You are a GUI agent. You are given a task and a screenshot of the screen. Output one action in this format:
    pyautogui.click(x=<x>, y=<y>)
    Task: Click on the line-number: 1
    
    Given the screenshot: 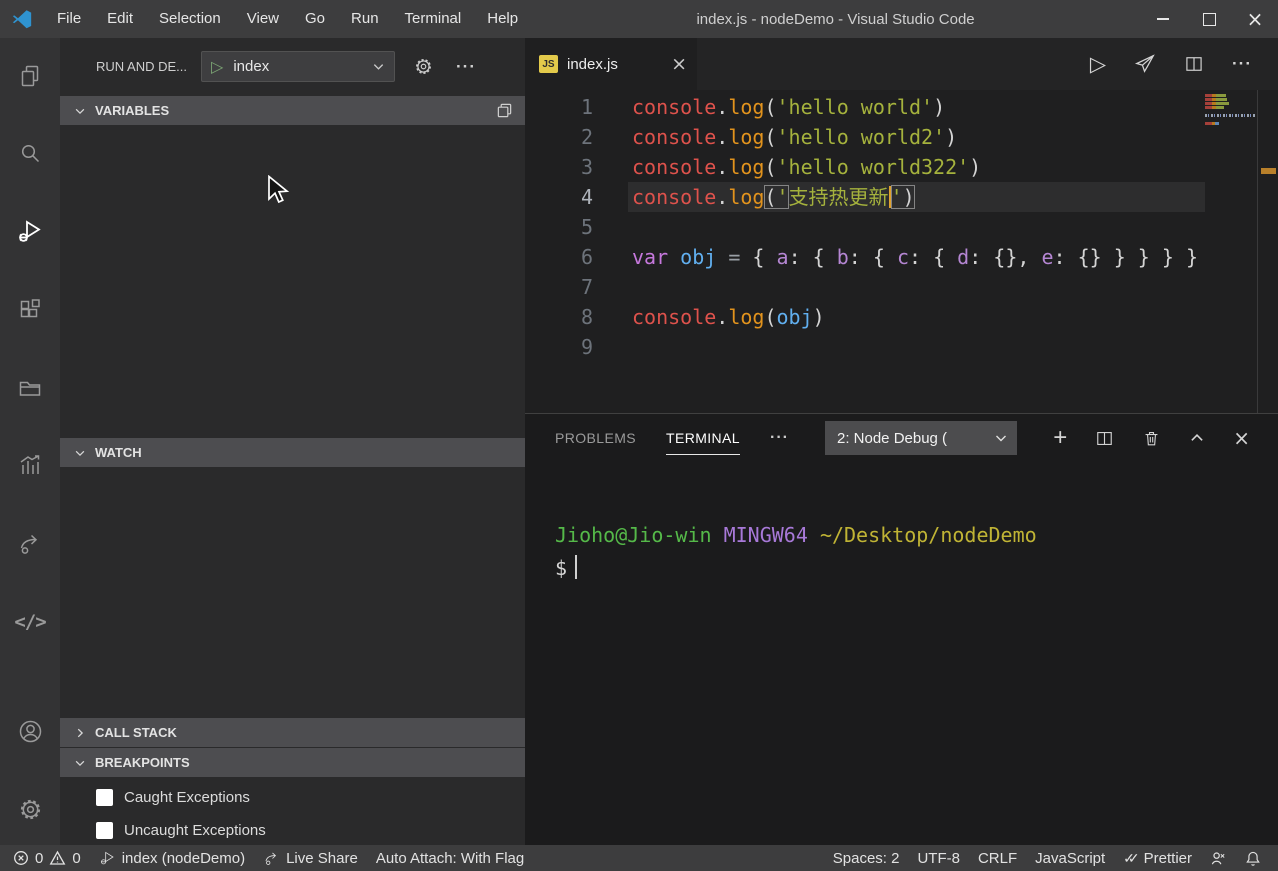 What is the action you would take?
    pyautogui.click(x=586, y=107)
    